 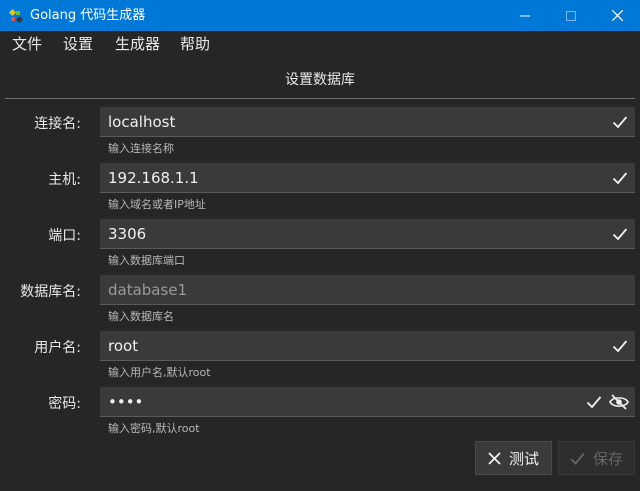 I want to click on password-label: 密码:, so click(x=64, y=404).